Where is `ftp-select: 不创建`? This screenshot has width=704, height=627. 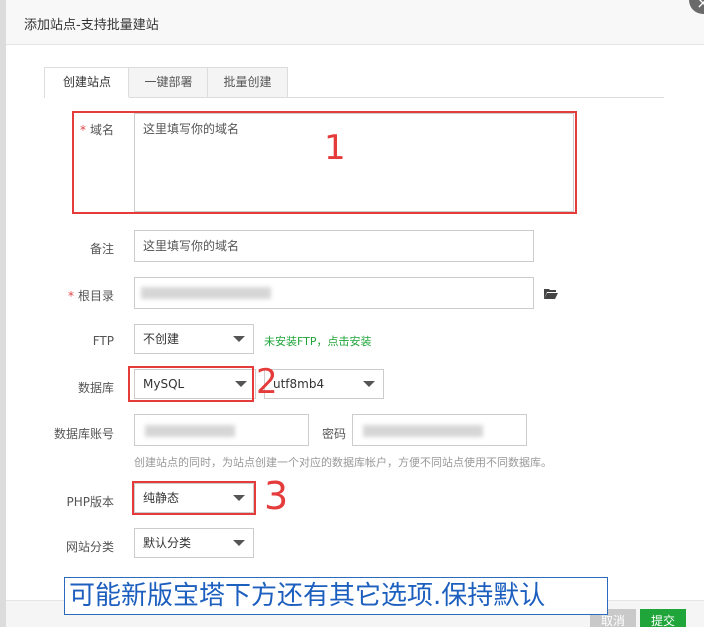 ftp-select: 不创建 is located at coordinates (194, 339).